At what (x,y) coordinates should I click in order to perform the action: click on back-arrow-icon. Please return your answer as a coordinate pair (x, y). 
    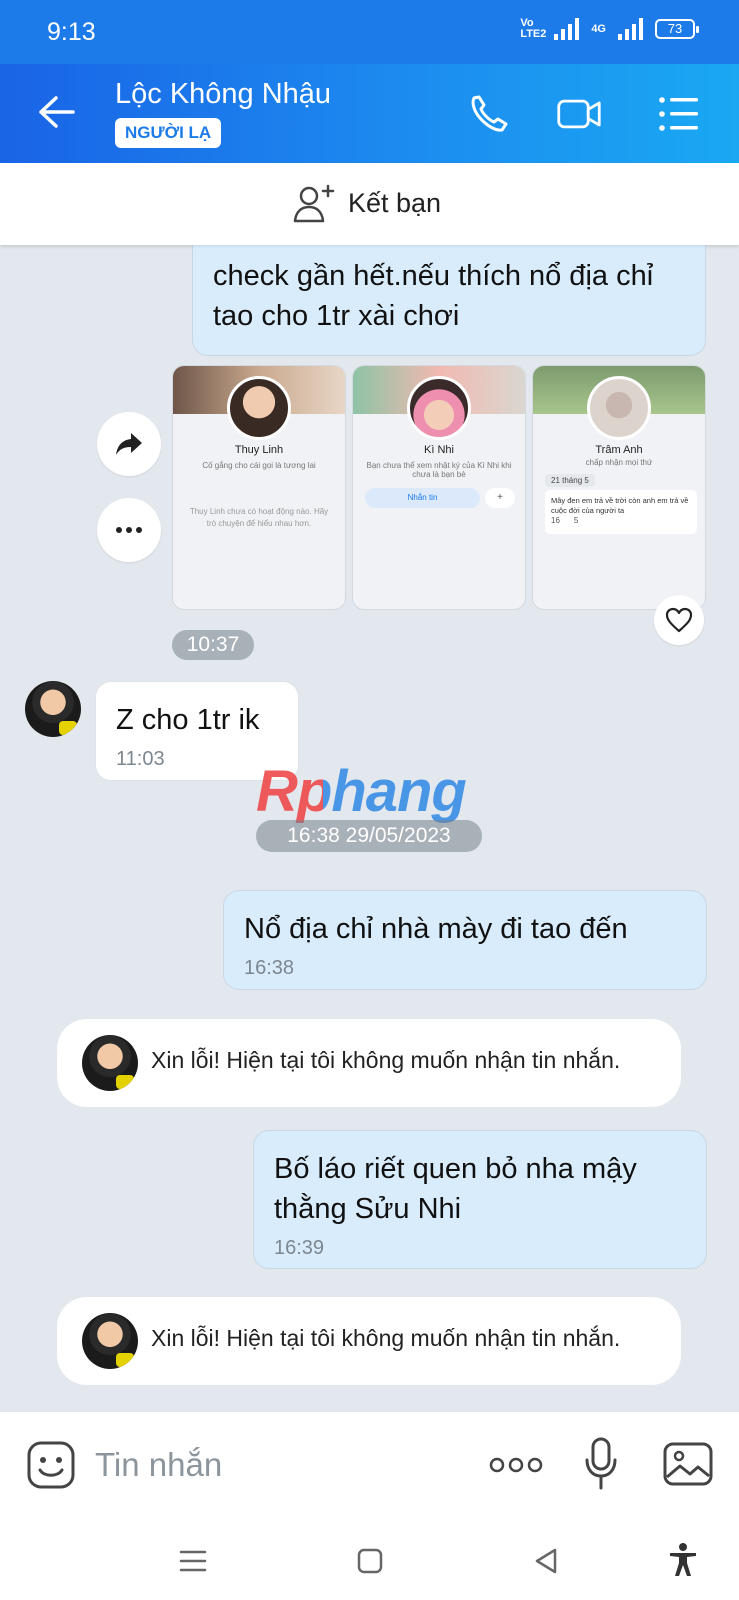
    Looking at the image, I should click on (56, 112).